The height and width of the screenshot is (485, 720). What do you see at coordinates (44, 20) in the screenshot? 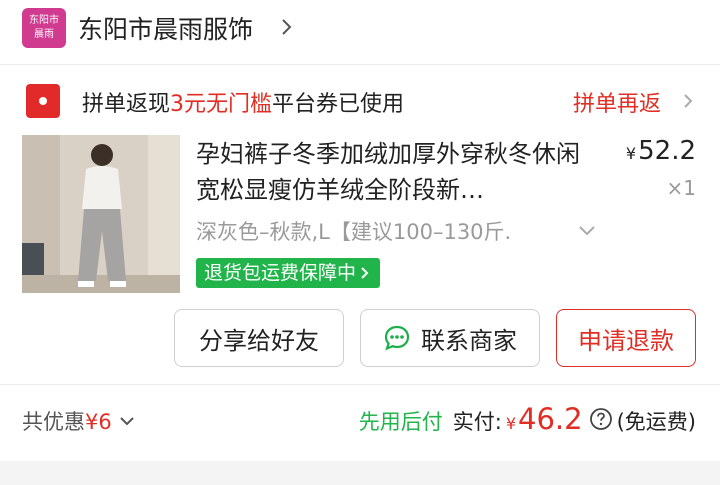
I see `shop-logo-line1: 东阳市` at bounding box center [44, 20].